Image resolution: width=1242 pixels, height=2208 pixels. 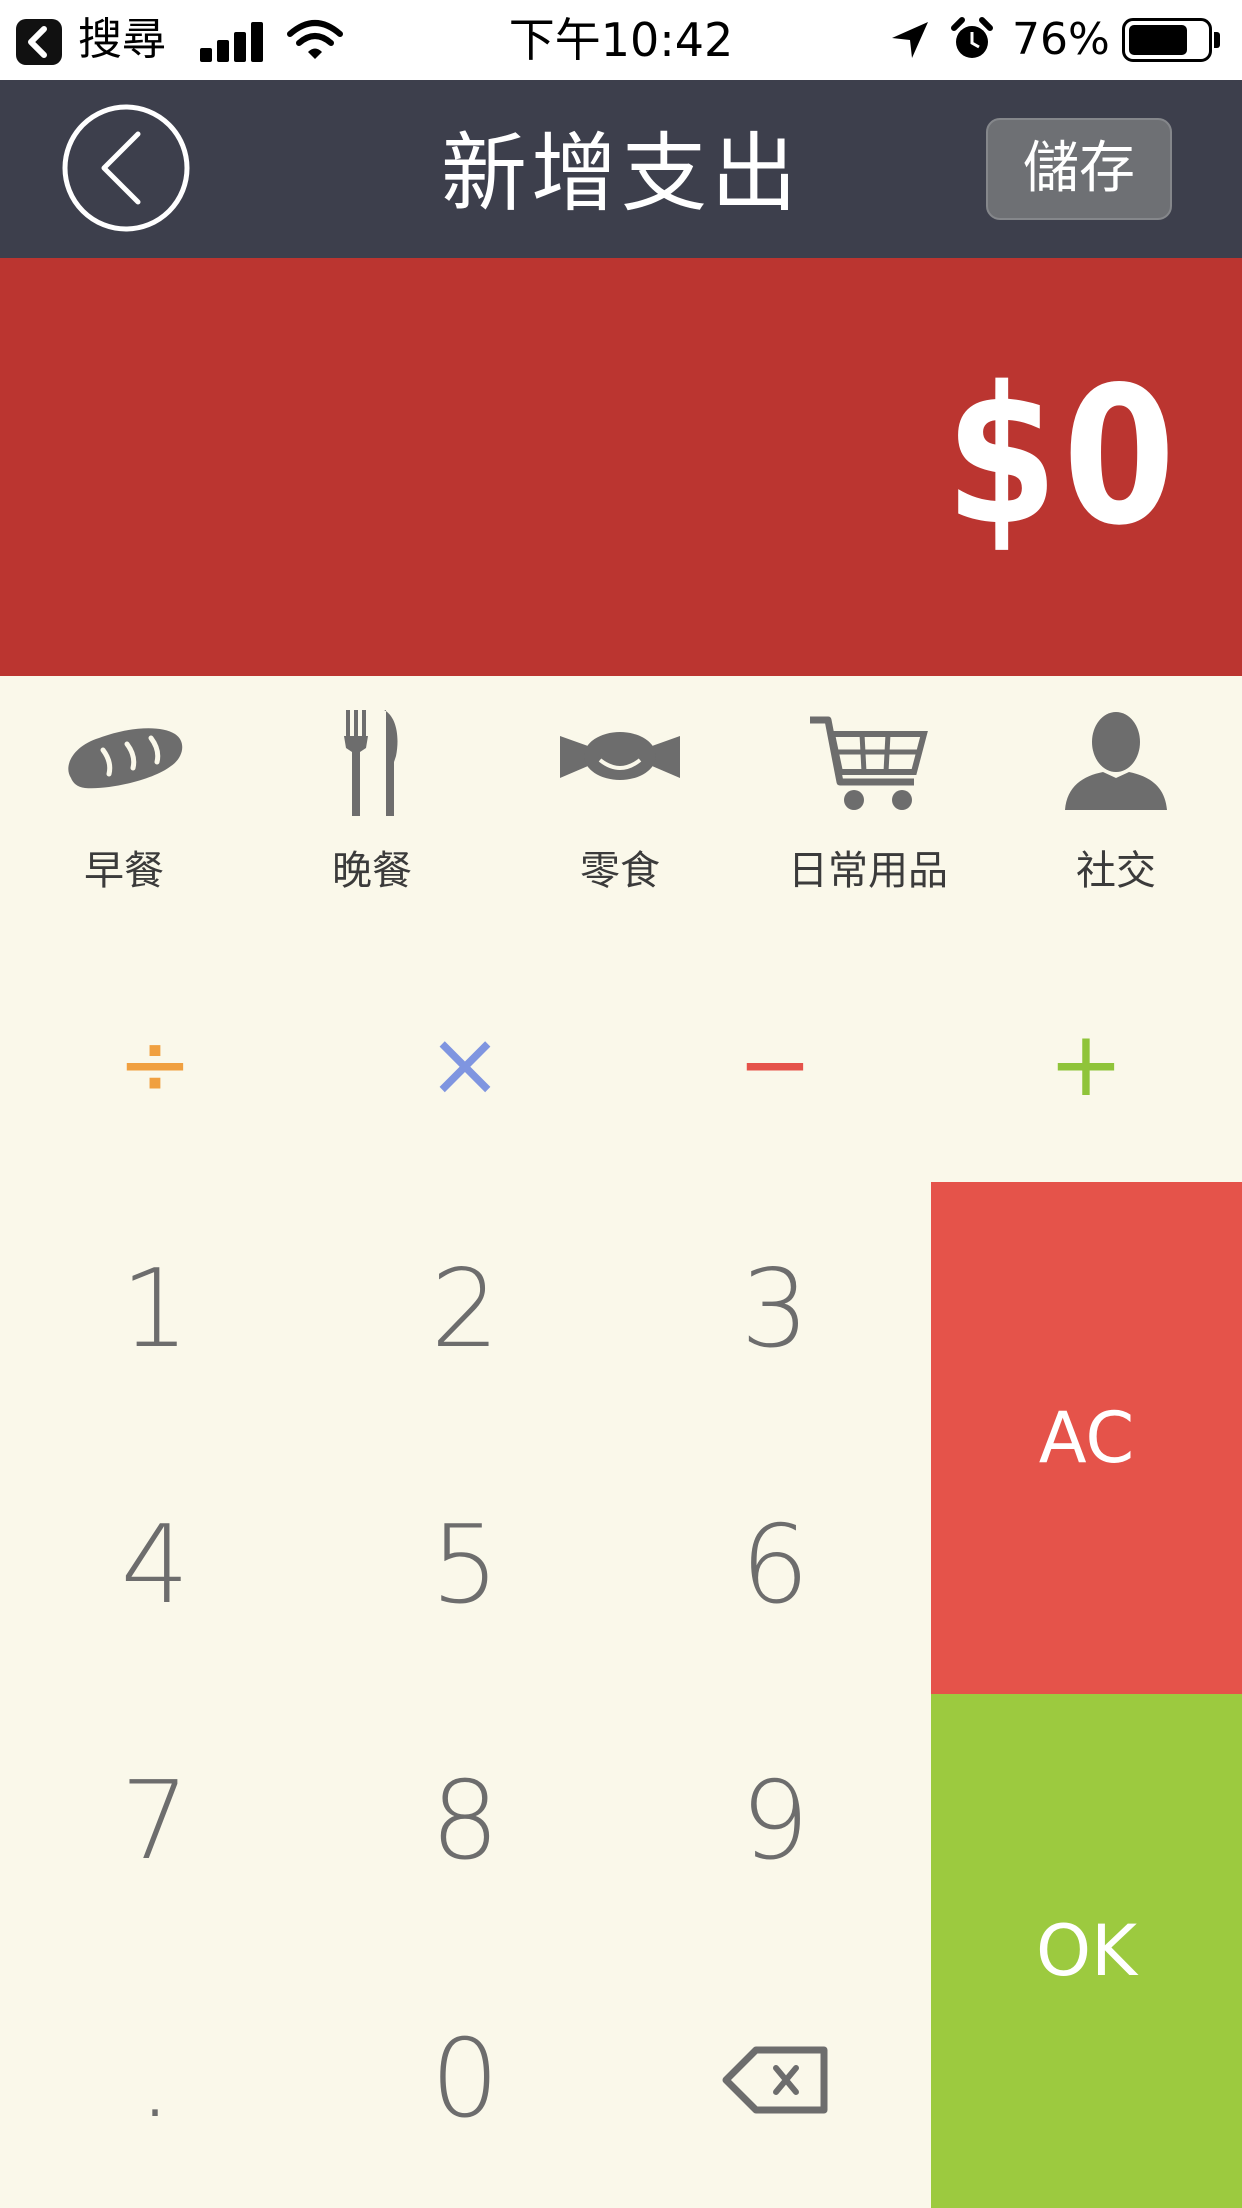 I want to click on key-0: 0, so click(x=465, y=2080).